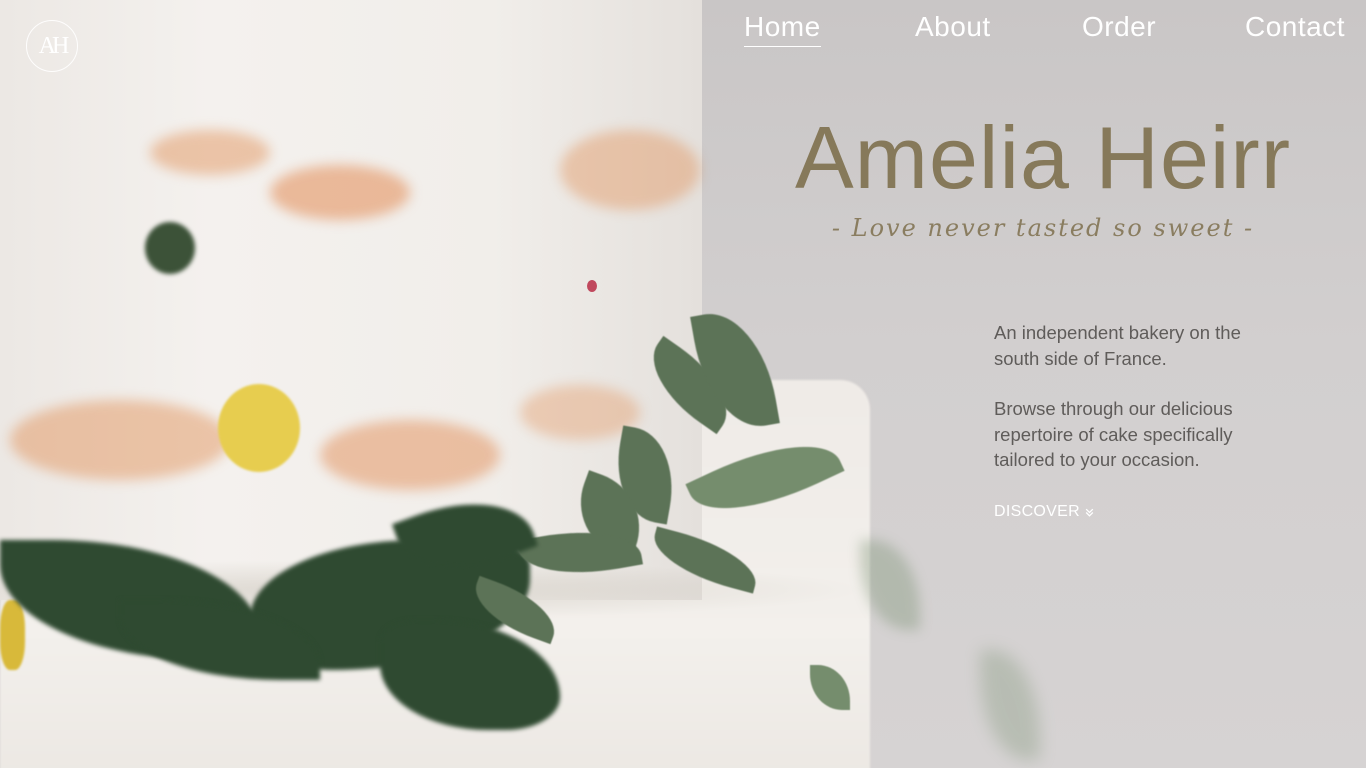 The height and width of the screenshot is (768, 1366). I want to click on logo-monogram: AH, so click(54, 46).